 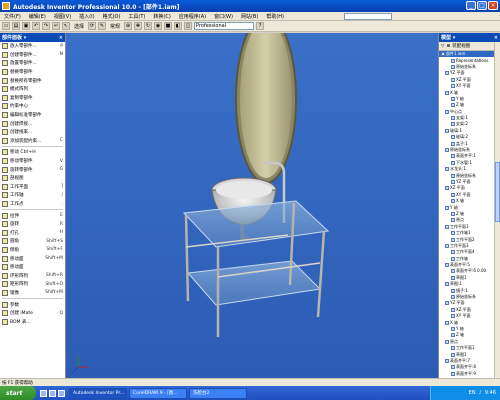 What do you see at coordinates (32, 313) in the screenshot?
I see `tool-item: 创建 iMate Q` at bounding box center [32, 313].